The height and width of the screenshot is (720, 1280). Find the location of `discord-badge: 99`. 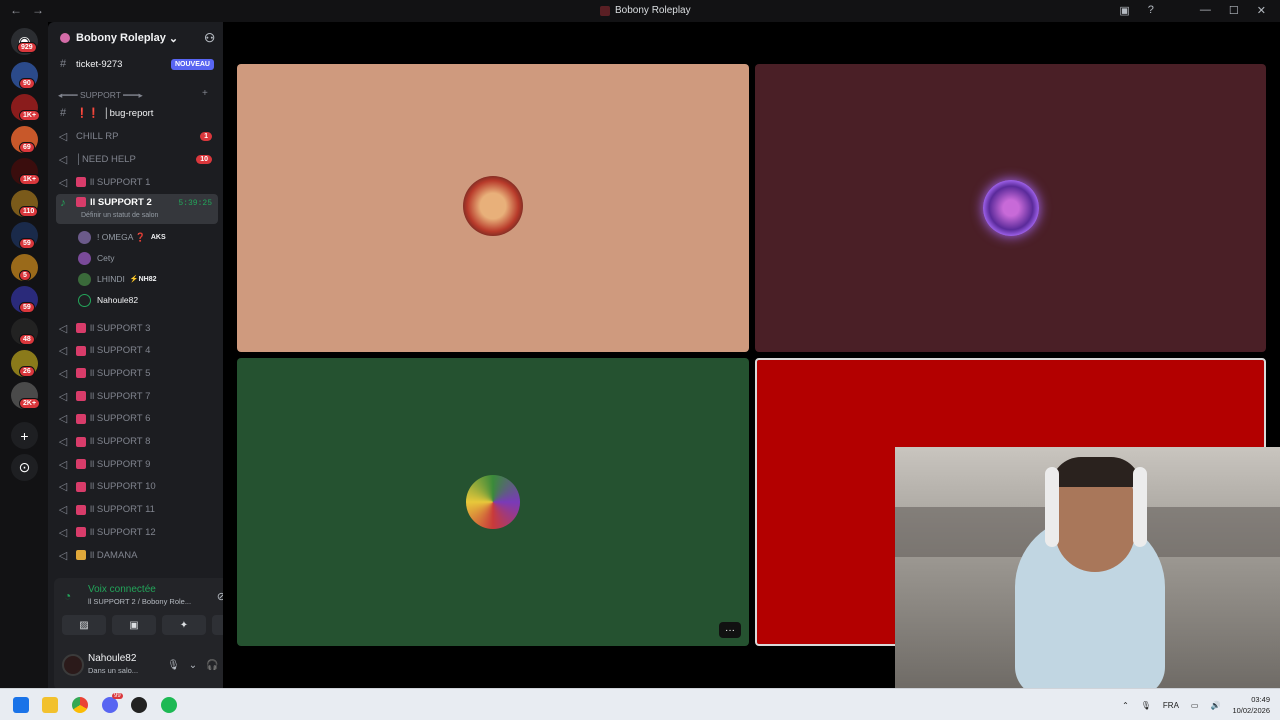

discord-badge: 99 is located at coordinates (117, 696).